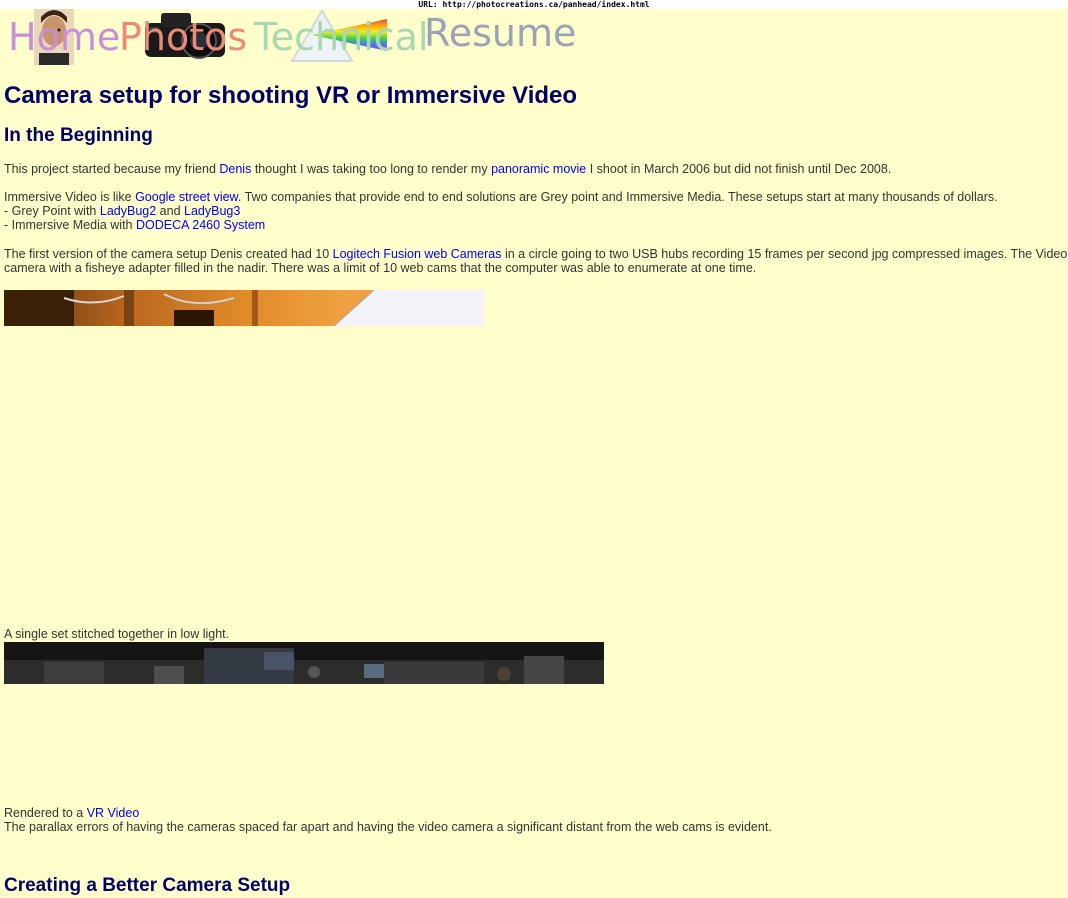  What do you see at coordinates (70, 225) in the screenshot?
I see `immersive-media-text: - Immersive Media with` at bounding box center [70, 225].